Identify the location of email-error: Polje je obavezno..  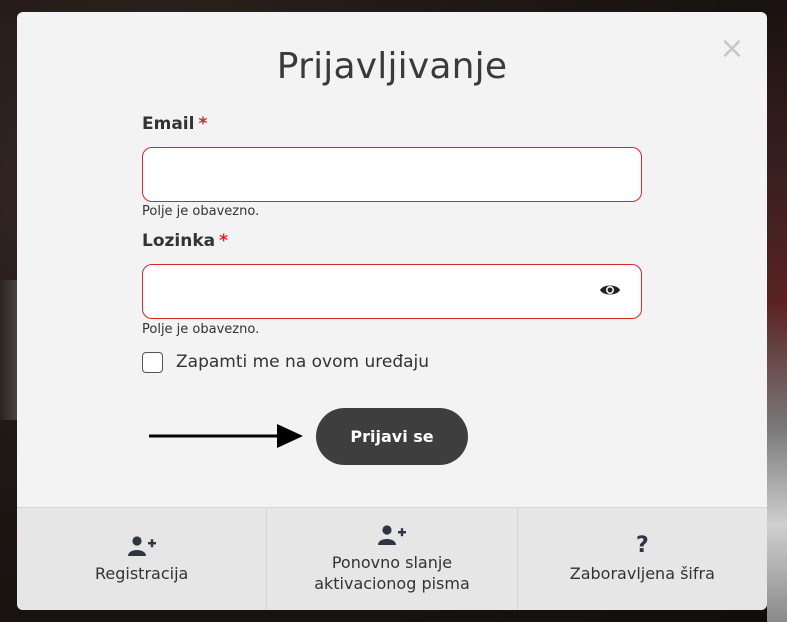
(201, 211).